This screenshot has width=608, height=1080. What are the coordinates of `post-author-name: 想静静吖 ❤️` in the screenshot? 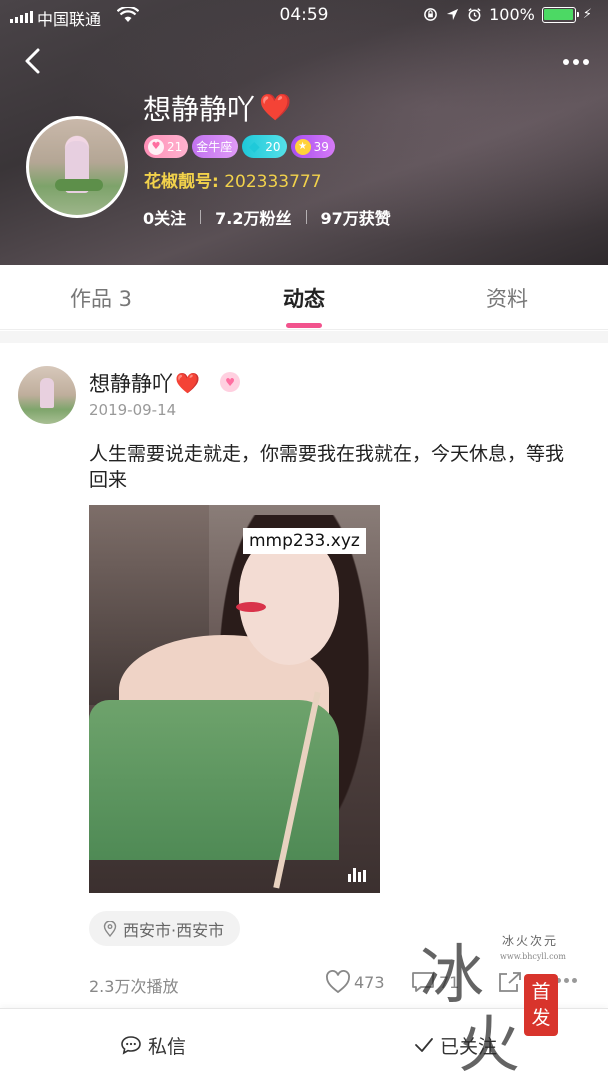 It's located at (144, 383).